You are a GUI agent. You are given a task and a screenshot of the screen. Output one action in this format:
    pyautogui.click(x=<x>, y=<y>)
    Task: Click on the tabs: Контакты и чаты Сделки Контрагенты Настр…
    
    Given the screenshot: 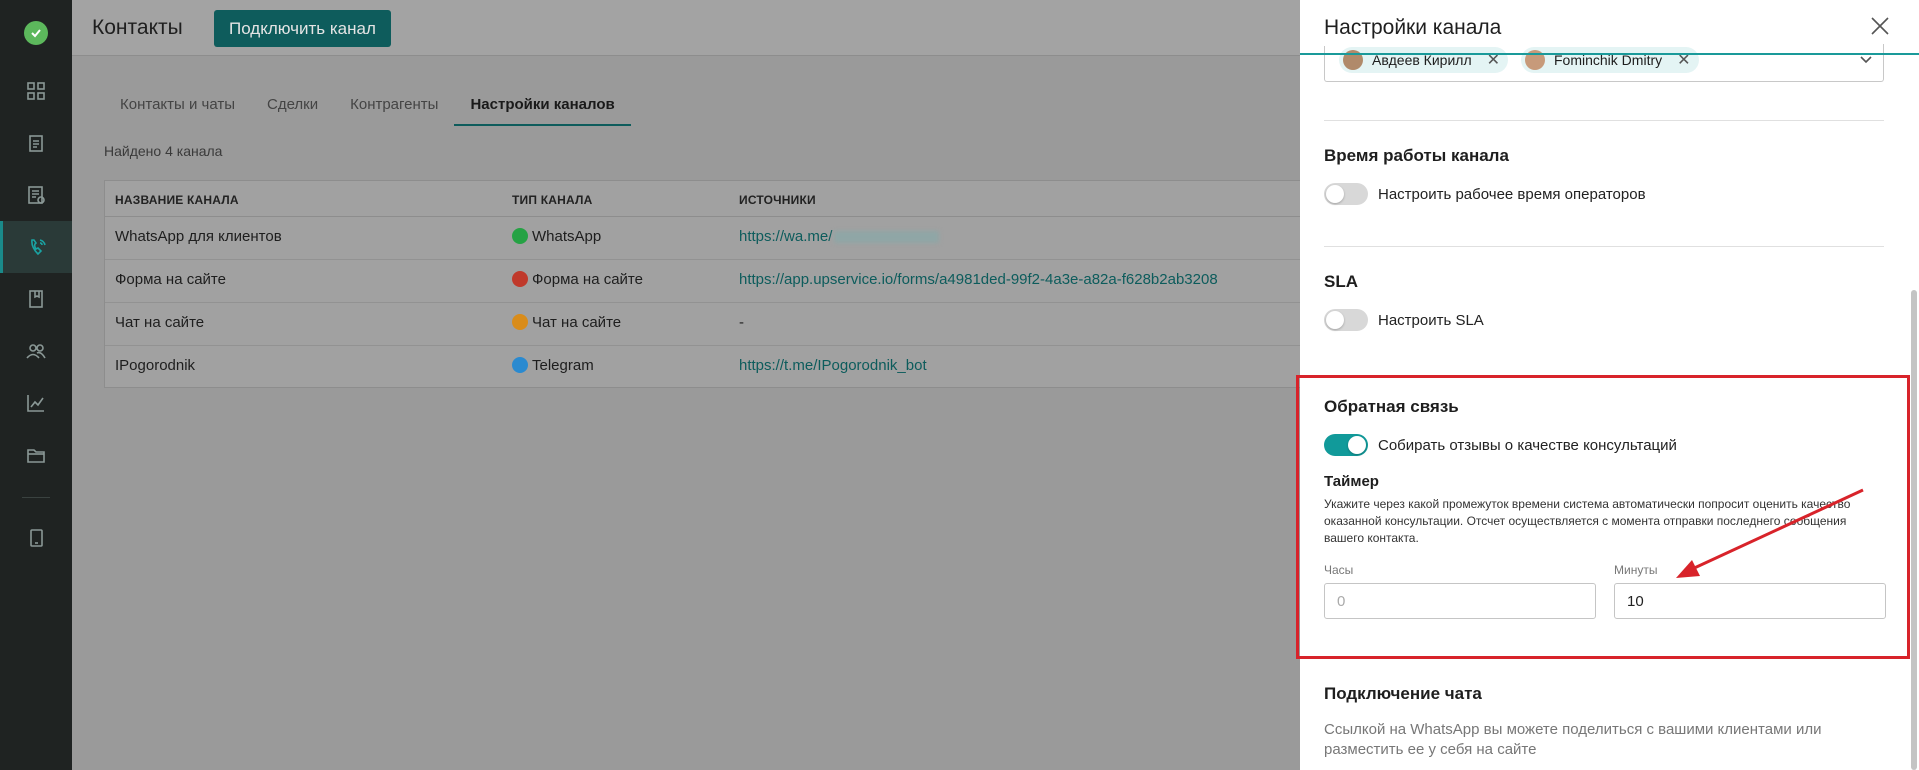 What is the action you would take?
    pyautogui.click(x=367, y=110)
    